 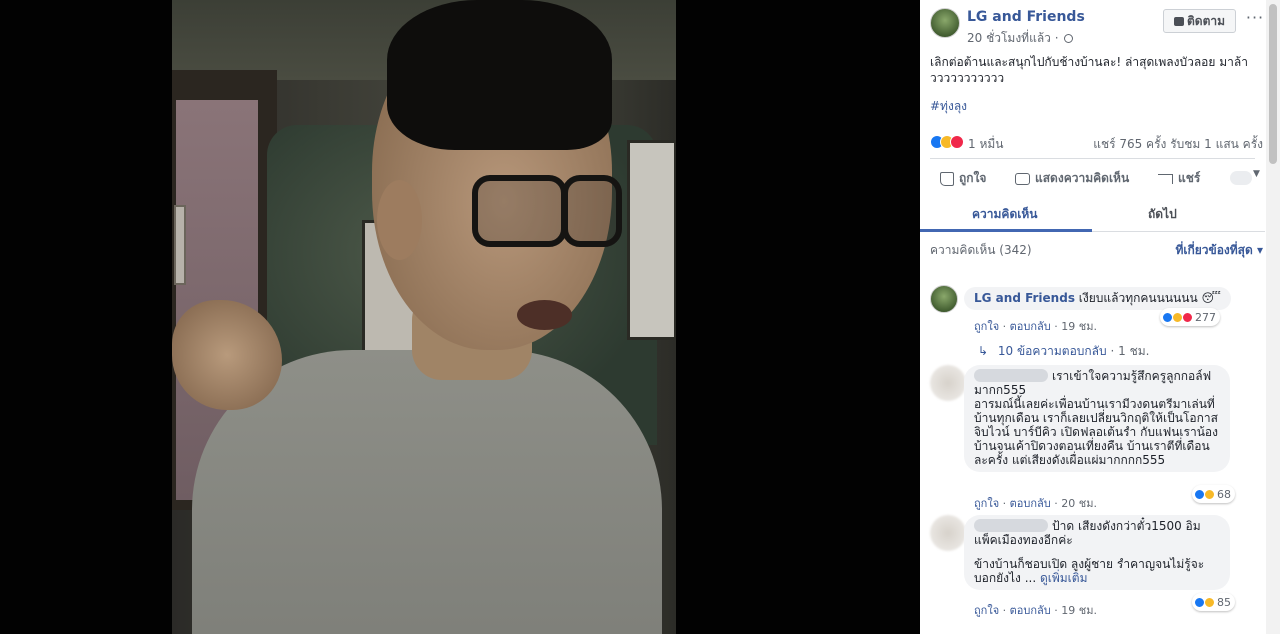 What do you see at coordinates (957, 142) in the screenshot?
I see `love-reaction-icon` at bounding box center [957, 142].